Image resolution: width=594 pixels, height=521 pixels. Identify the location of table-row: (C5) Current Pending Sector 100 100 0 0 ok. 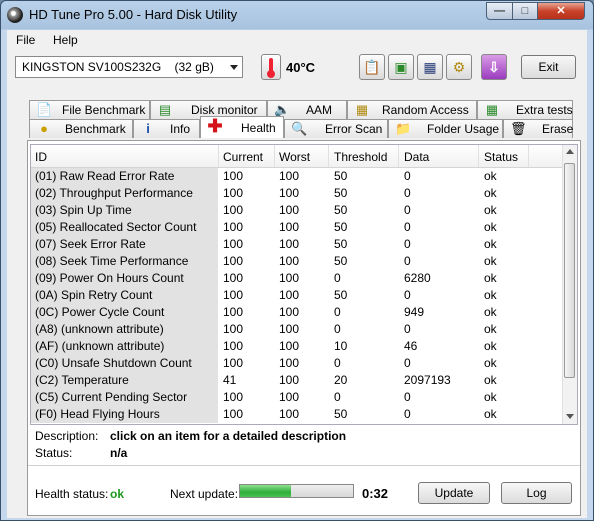
(297, 397).